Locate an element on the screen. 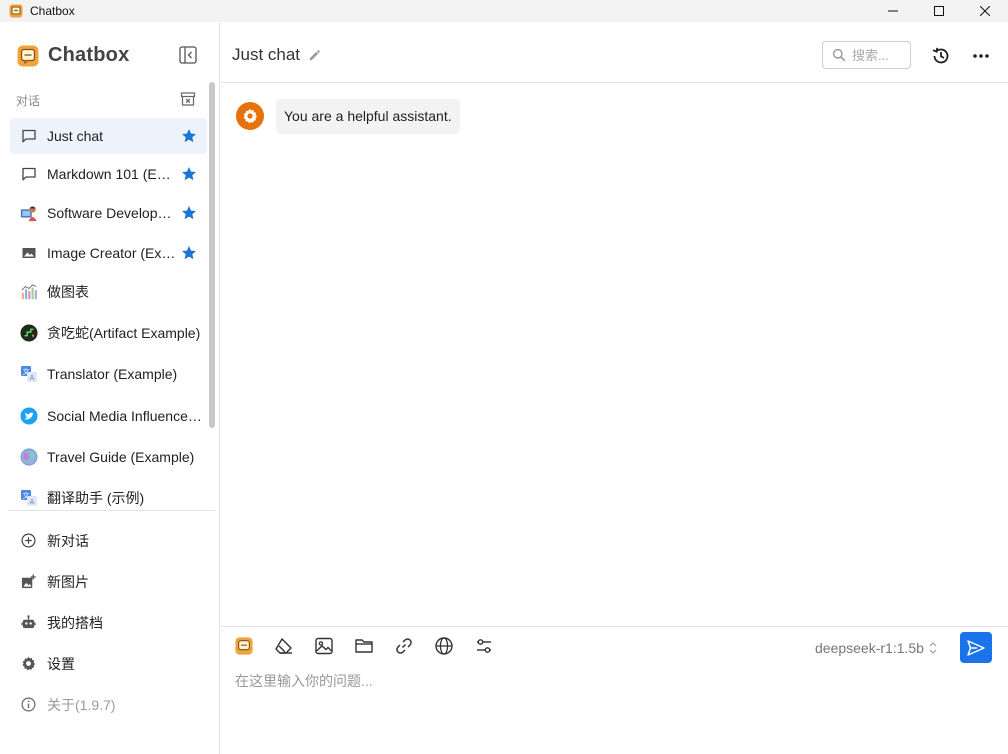 Image resolution: width=1008 pixels, height=754 pixels. conversation-item-make-chart: 做图表 is located at coordinates (108, 292).